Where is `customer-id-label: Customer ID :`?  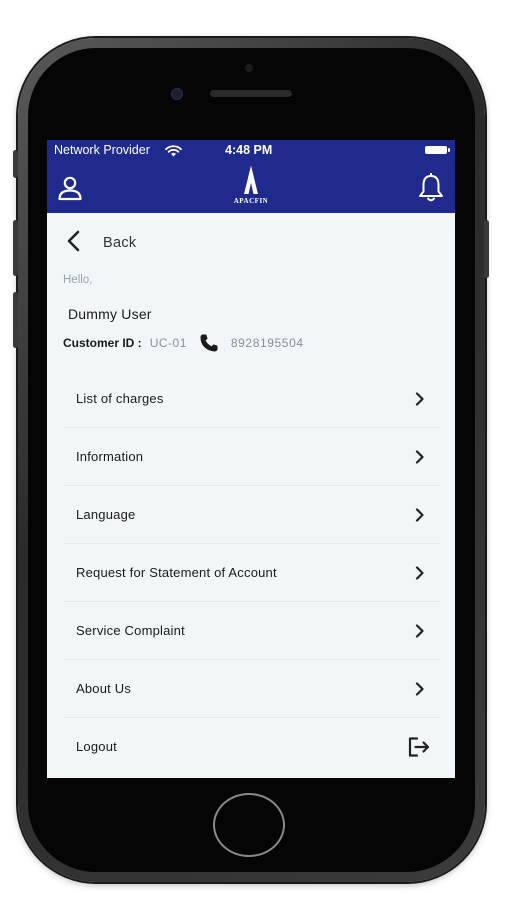 customer-id-label: Customer ID : is located at coordinates (102, 343).